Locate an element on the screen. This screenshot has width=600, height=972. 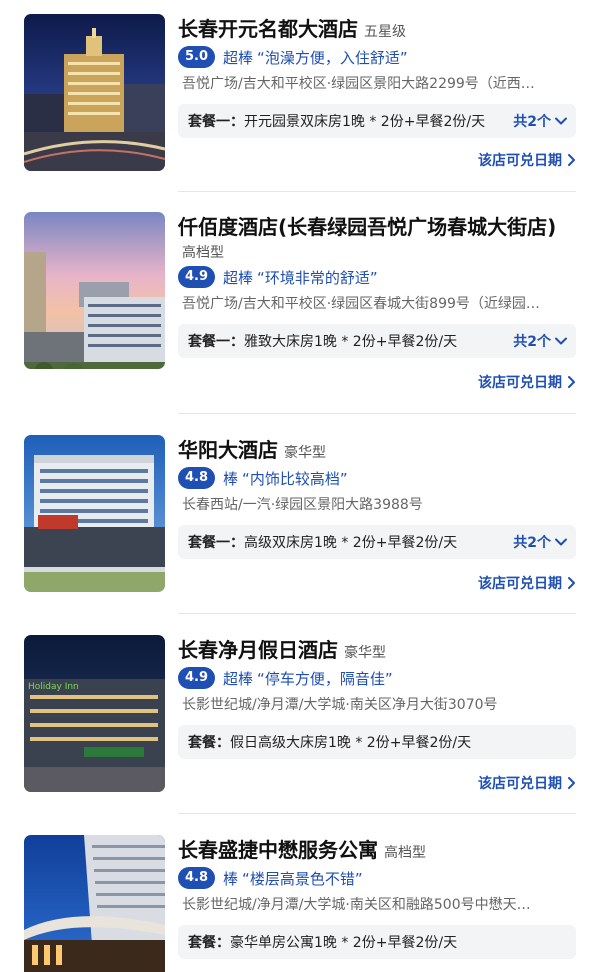
rating-row: 4.9 超棒 “停车方便，隔音佳” is located at coordinates (377, 678).